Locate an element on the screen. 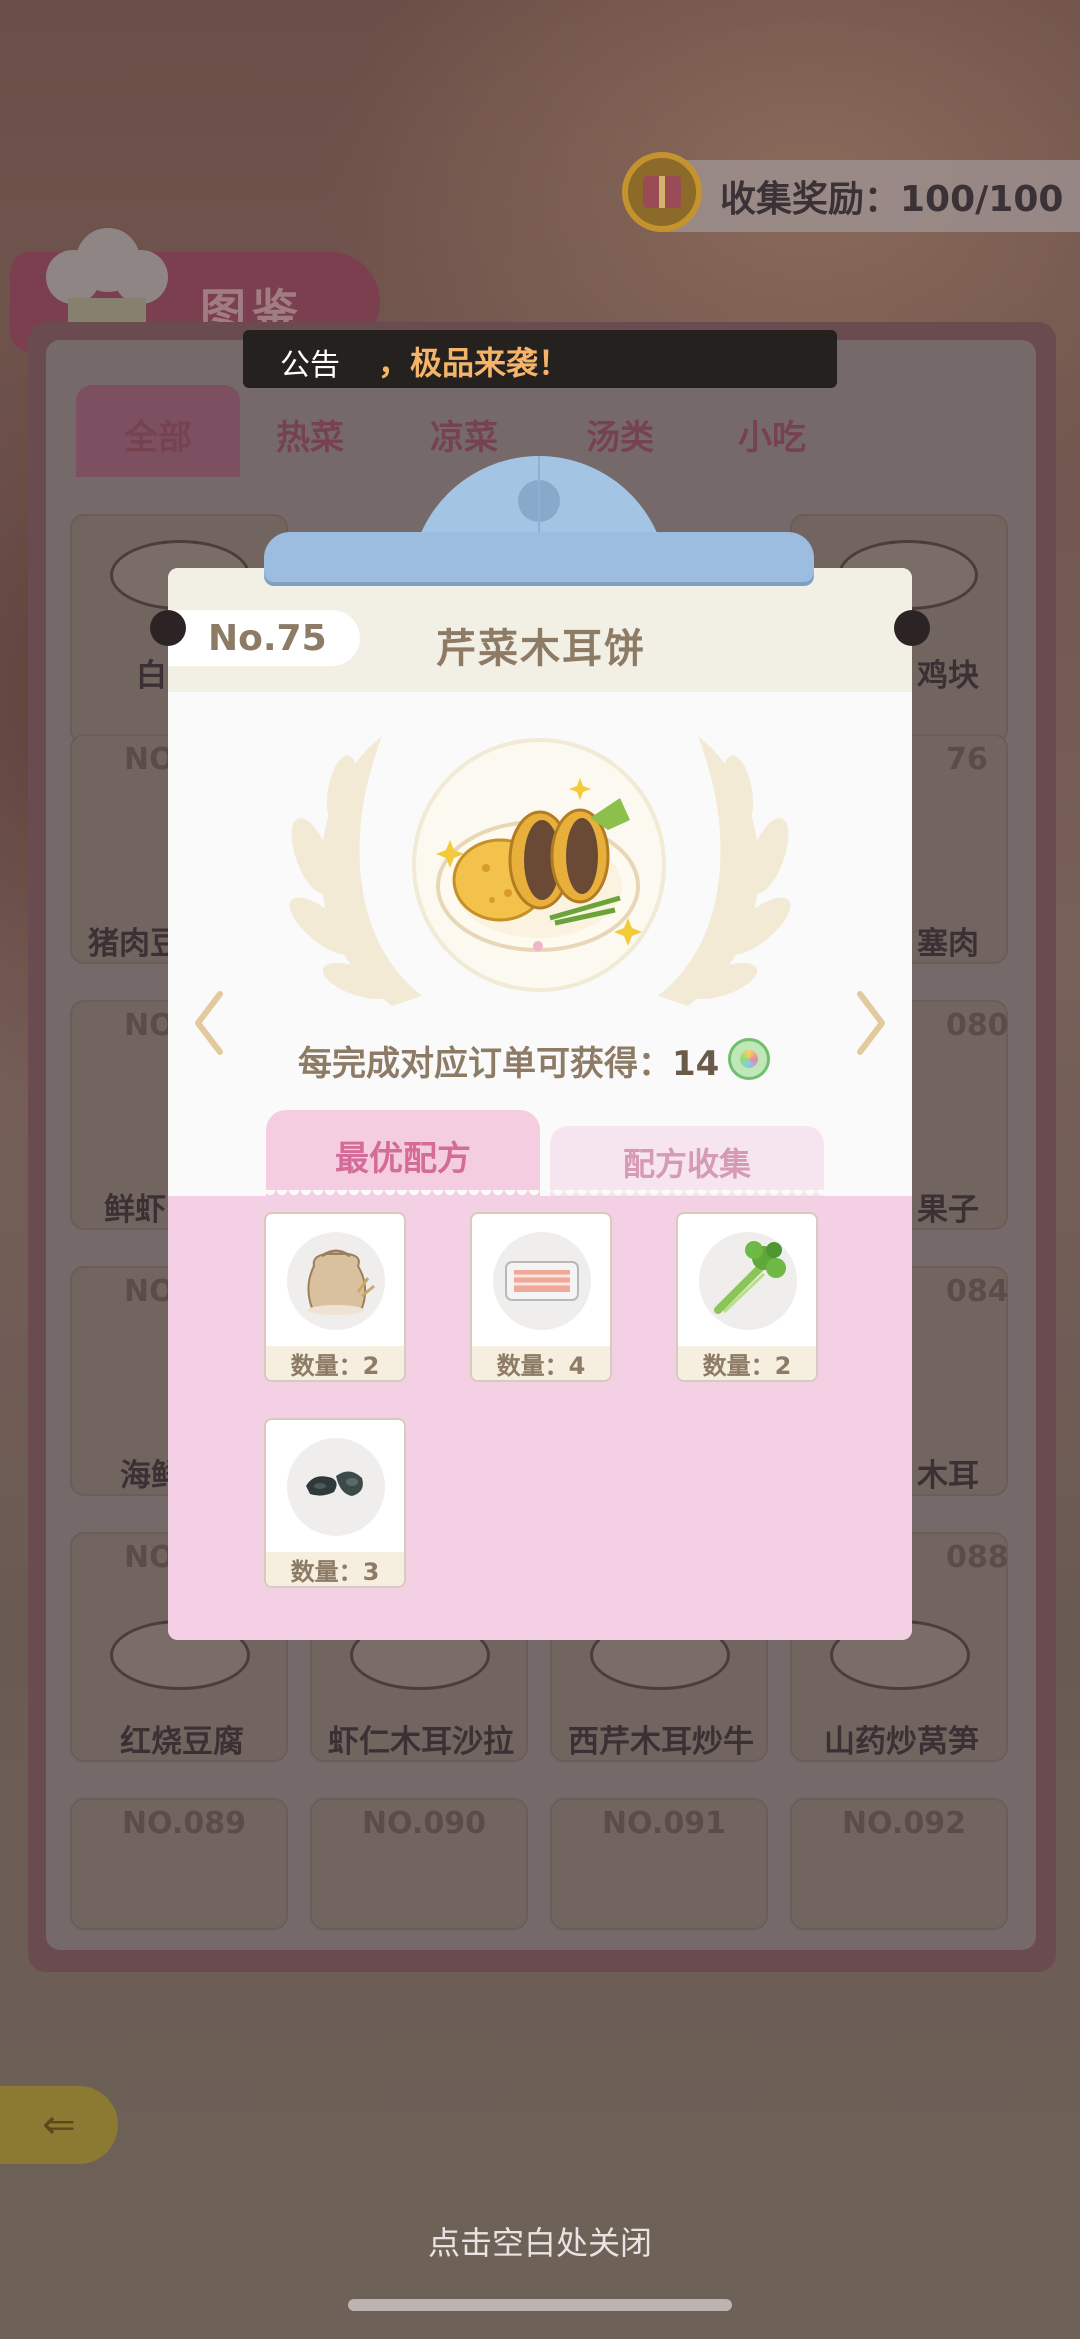 This screenshot has width=1080, height=2339. dish-number: 080 is located at coordinates (977, 1025).